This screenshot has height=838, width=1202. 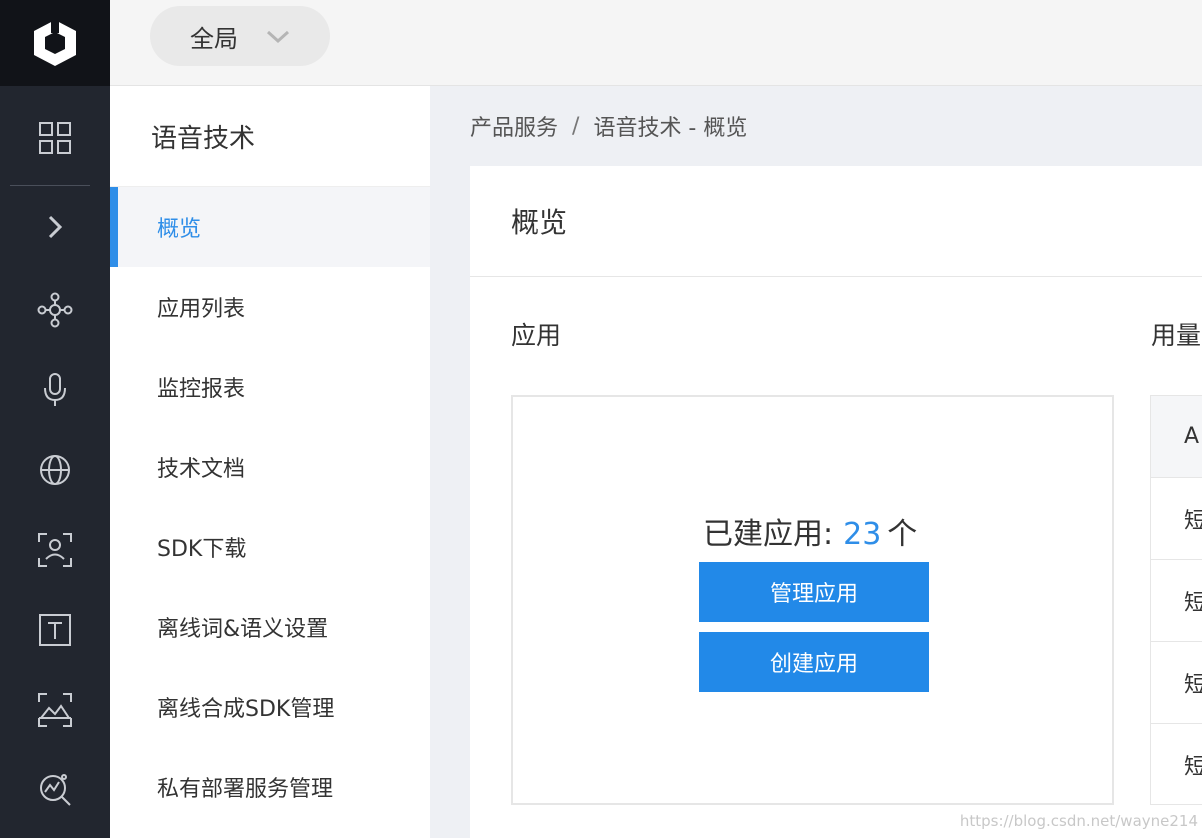 I want to click on usage-section-title: 用量, so click(x=1176, y=335).